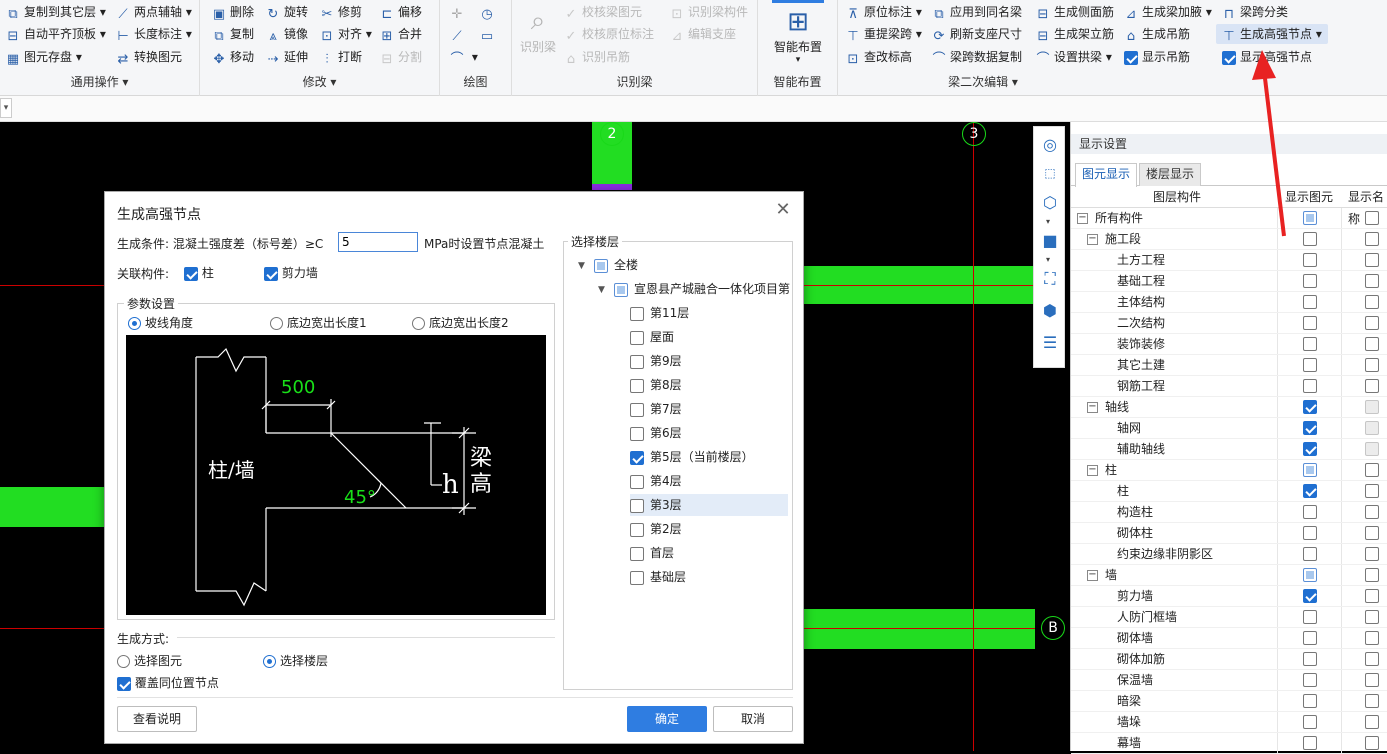 The image size is (1387, 754). What do you see at coordinates (1229, 638) in the screenshot?
I see `layer-row: 砌体墙` at bounding box center [1229, 638].